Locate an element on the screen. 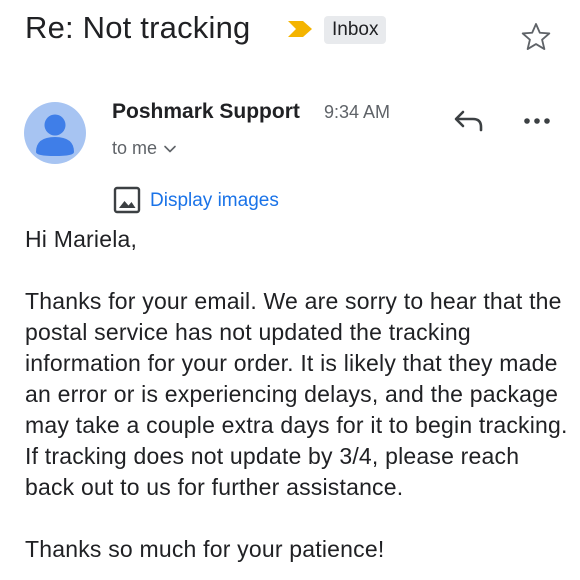 The height and width of the screenshot is (580, 580). star-icon is located at coordinates (536, 37).